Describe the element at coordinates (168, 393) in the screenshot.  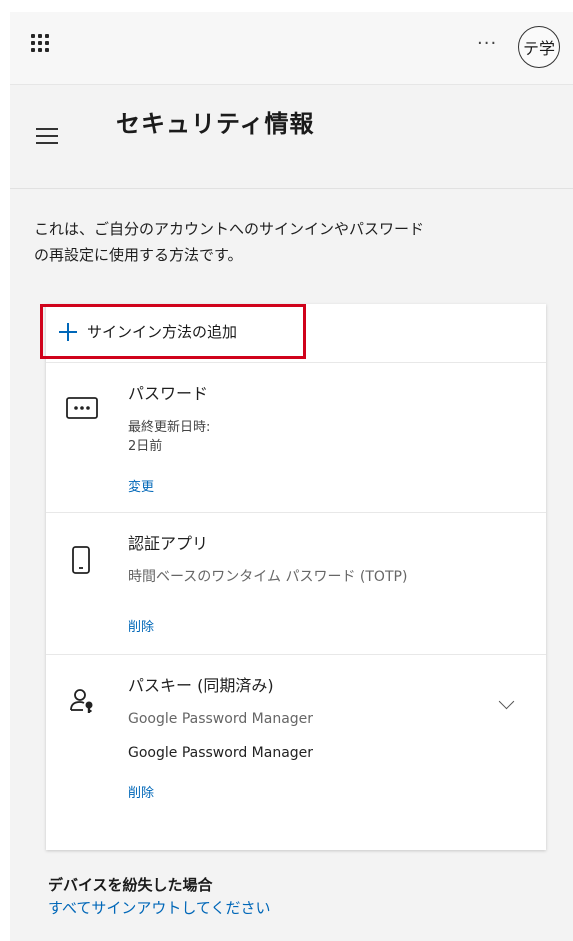
I see `method-title: パスワード` at that location.